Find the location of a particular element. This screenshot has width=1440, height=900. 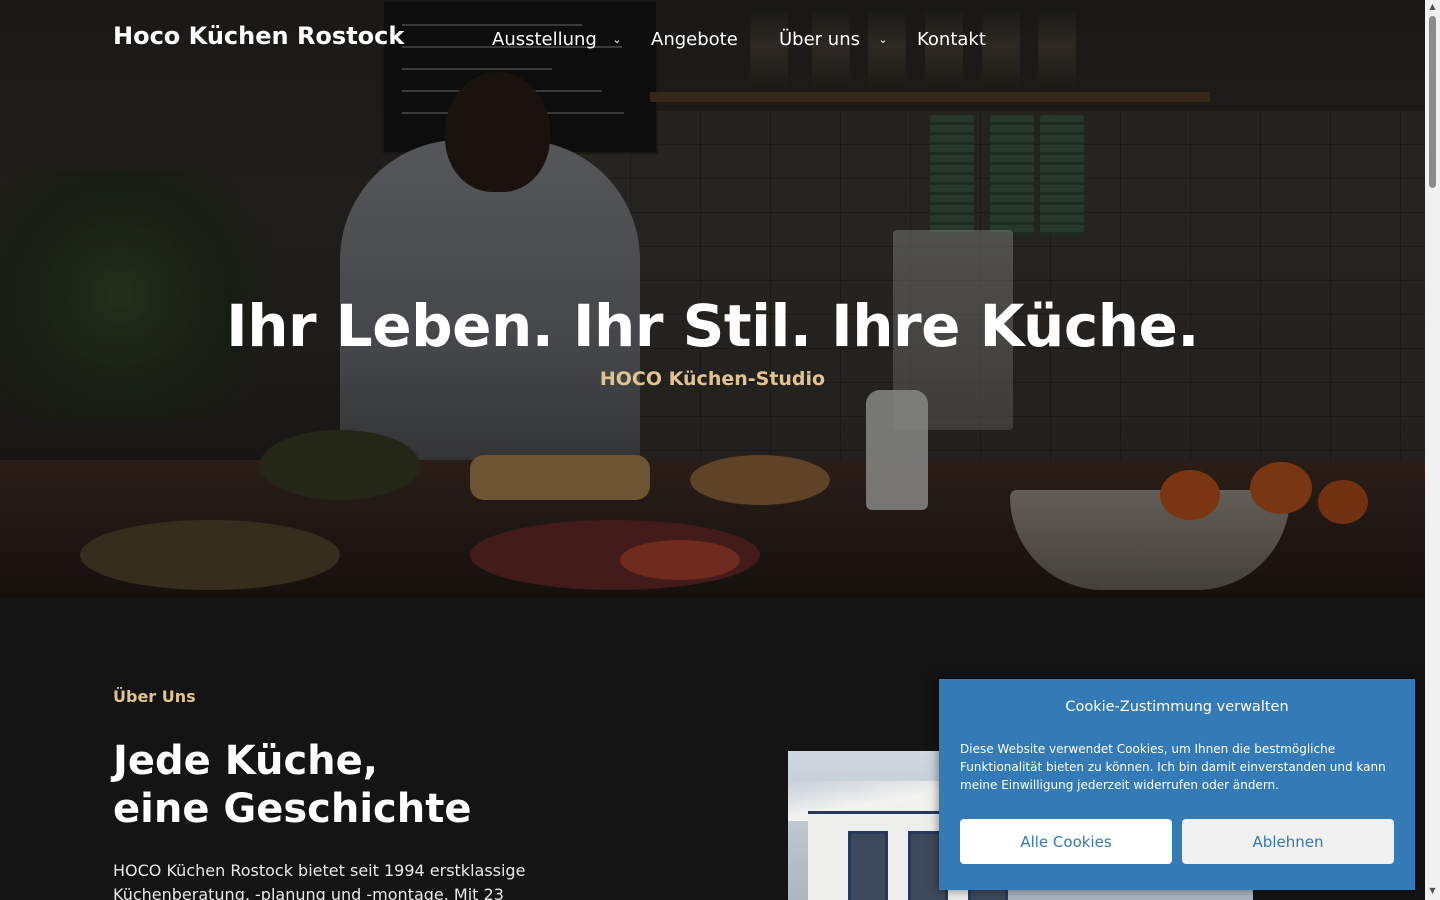

nav-item-angebote: Angebote is located at coordinates (694, 40).